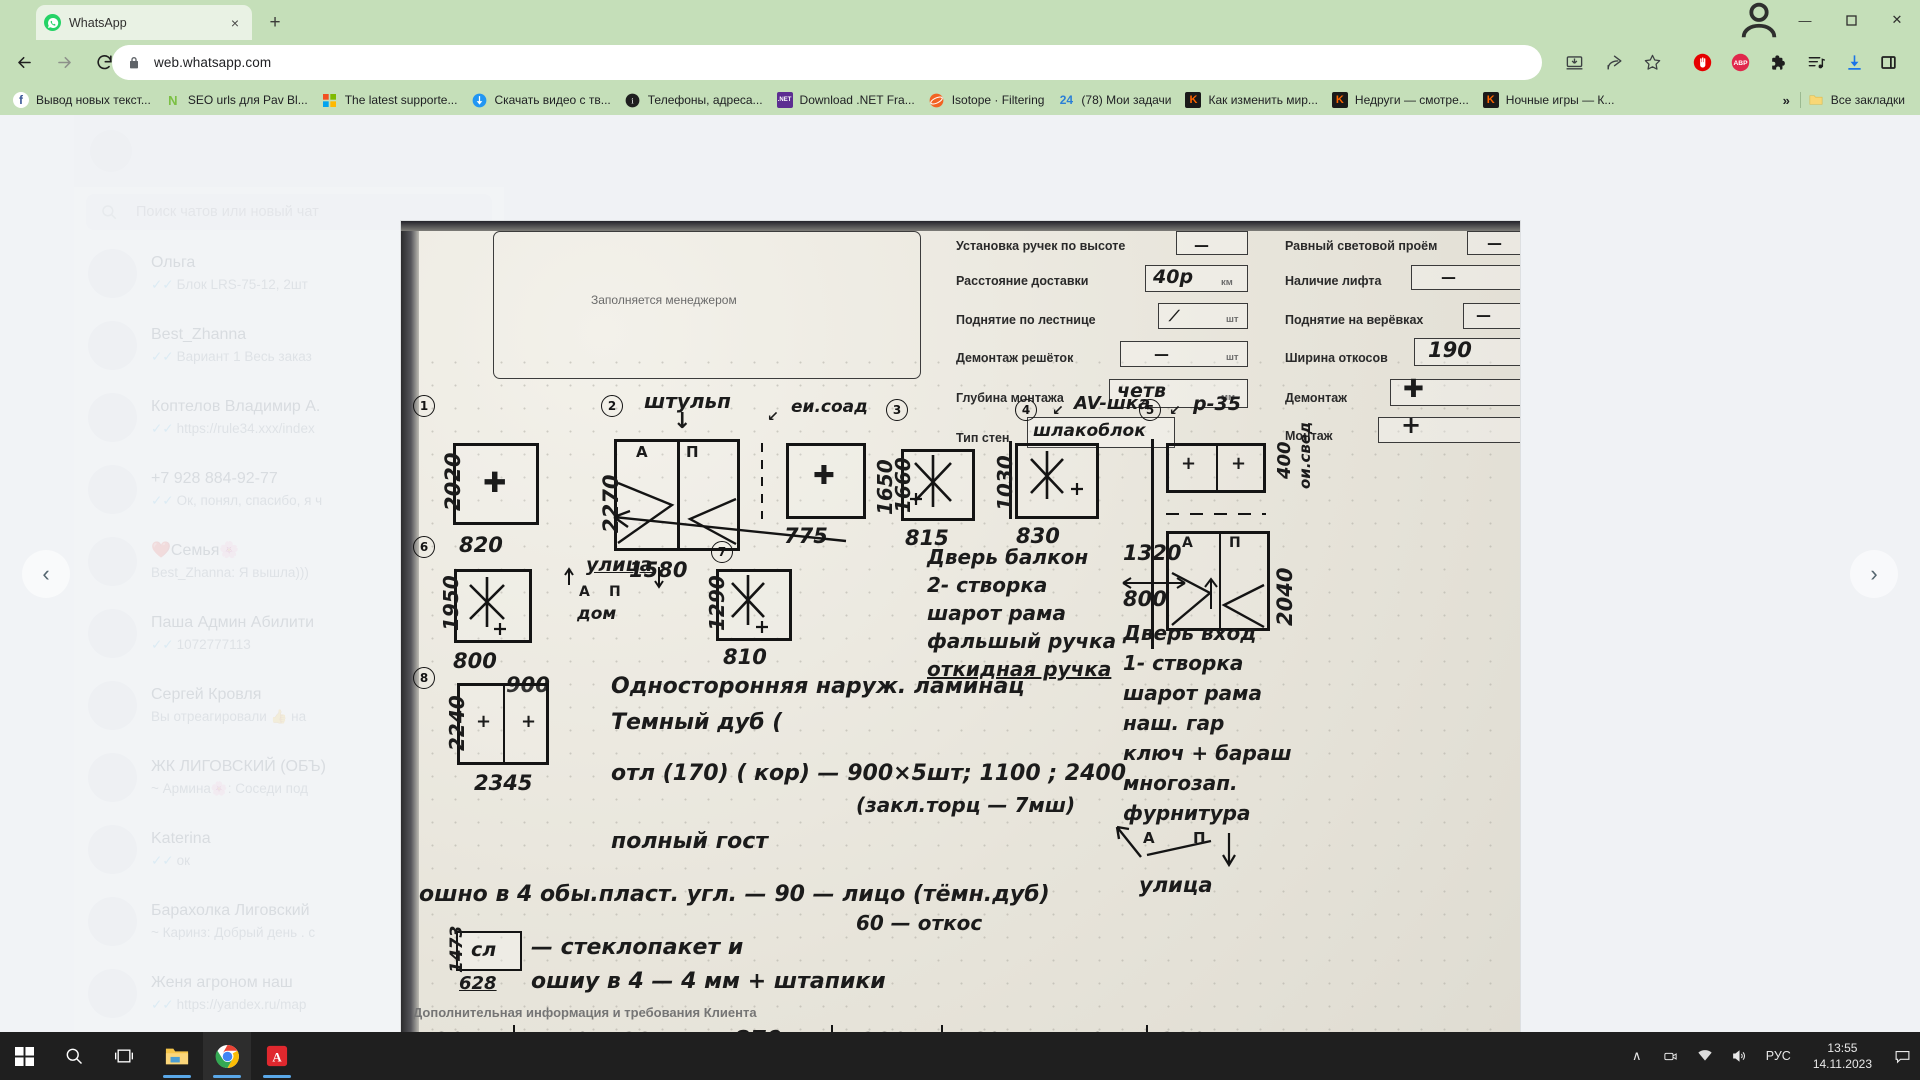  I want to click on wifi-icon, so click(1705, 1056).